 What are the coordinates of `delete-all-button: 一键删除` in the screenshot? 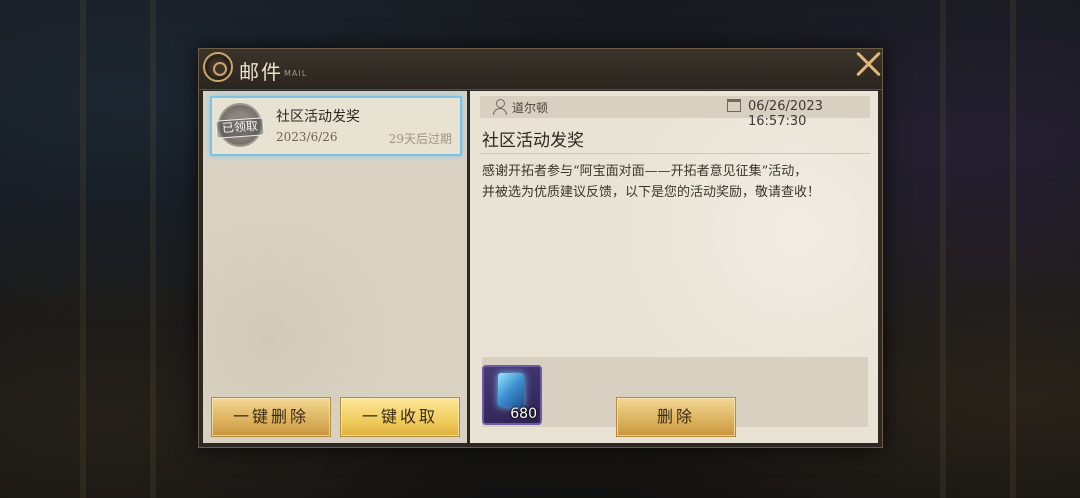 It's located at (271, 417).